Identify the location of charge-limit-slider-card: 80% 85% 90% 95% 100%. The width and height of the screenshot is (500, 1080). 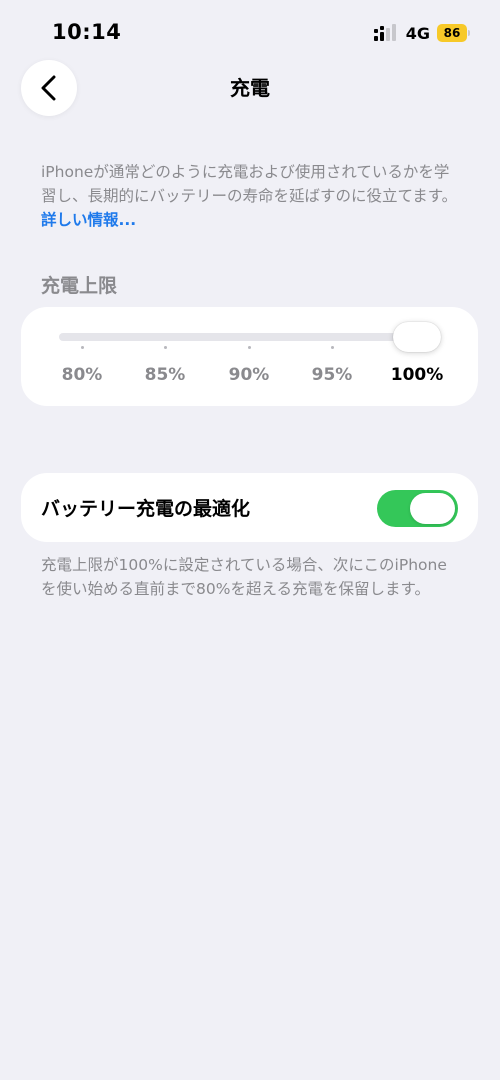
(249, 356).